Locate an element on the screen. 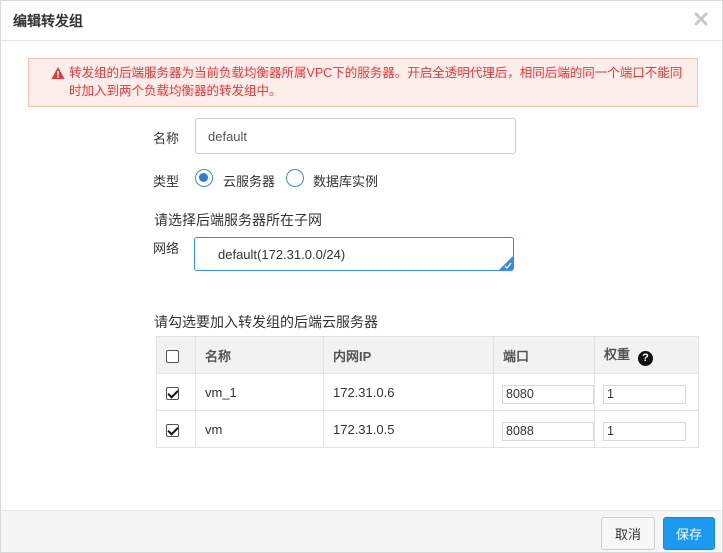 The image size is (723, 553). dialog-title: 编辑转发组 is located at coordinates (48, 21).